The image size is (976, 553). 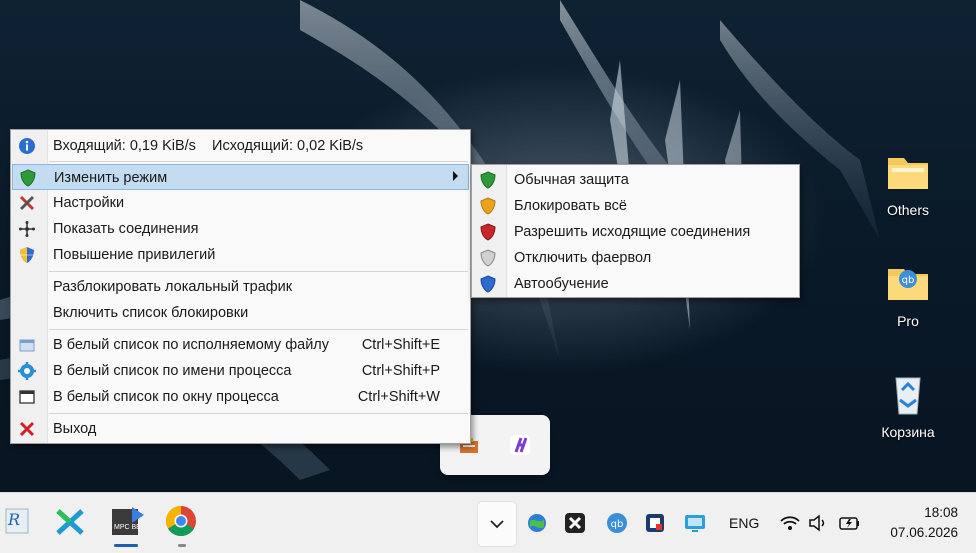 I want to click on shield-orange-icon, so click(x=488, y=206).